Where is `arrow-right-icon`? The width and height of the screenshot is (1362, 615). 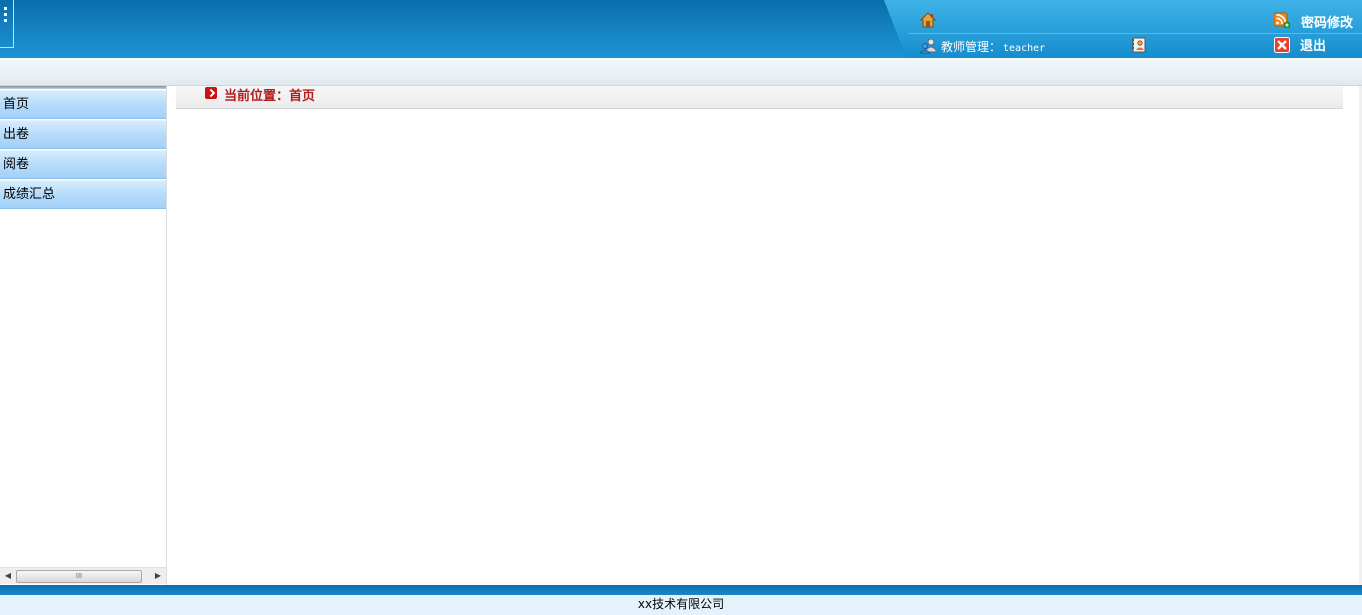 arrow-right-icon is located at coordinates (211, 93).